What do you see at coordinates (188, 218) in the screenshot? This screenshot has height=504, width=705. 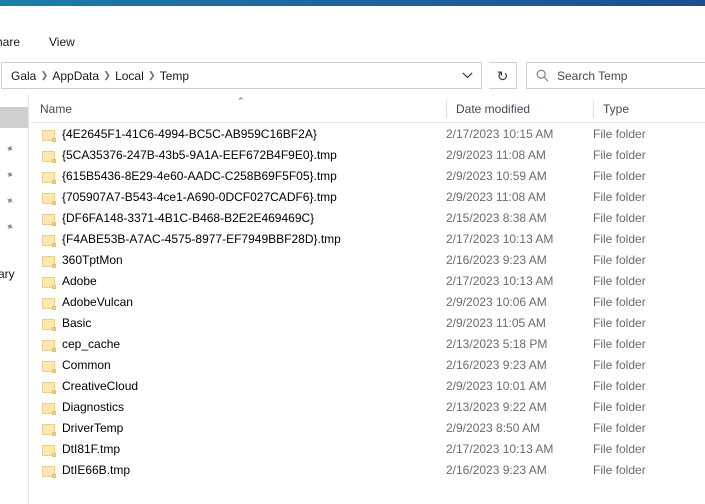 I see `file-name-label: {DF6FA148-3371-4B1C-B468-B2E2E469469C}` at bounding box center [188, 218].